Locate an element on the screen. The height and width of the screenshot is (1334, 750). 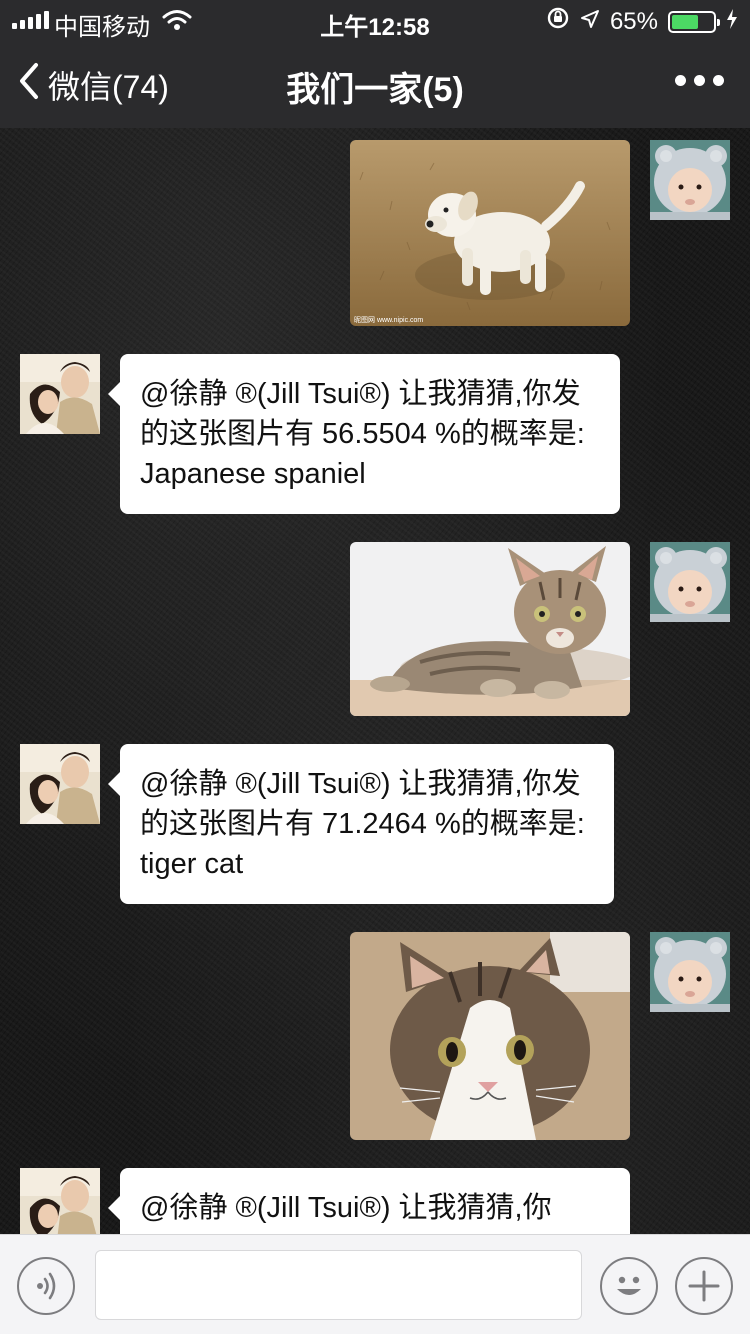
message-input is located at coordinates (338, 1285).